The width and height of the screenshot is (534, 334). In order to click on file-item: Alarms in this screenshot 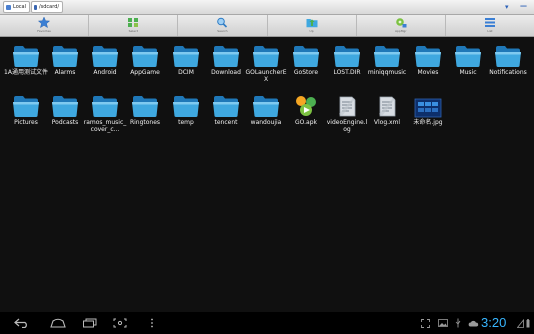, I will do `click(65, 59)`.